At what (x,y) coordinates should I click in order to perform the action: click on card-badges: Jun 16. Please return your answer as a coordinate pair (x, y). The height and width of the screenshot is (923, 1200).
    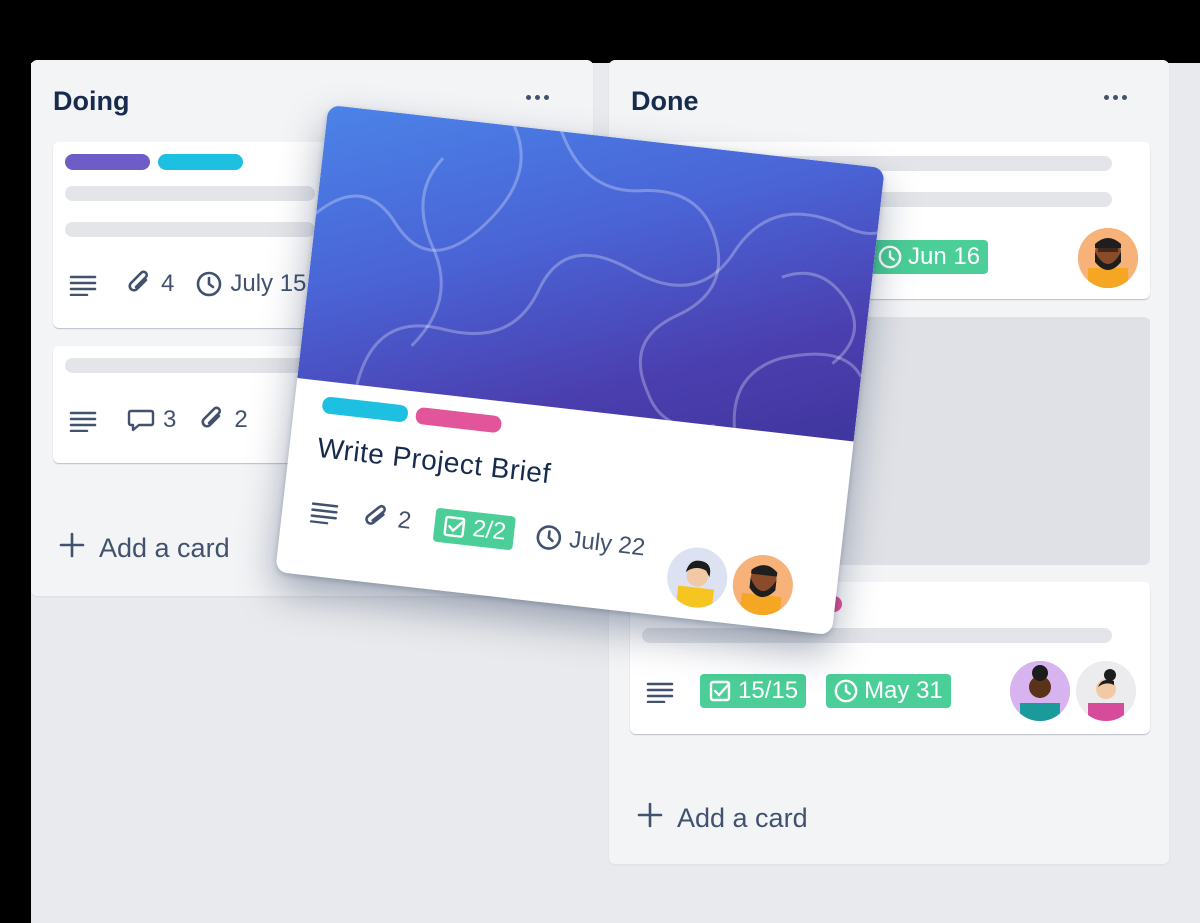
    Looking at the image, I should click on (929, 257).